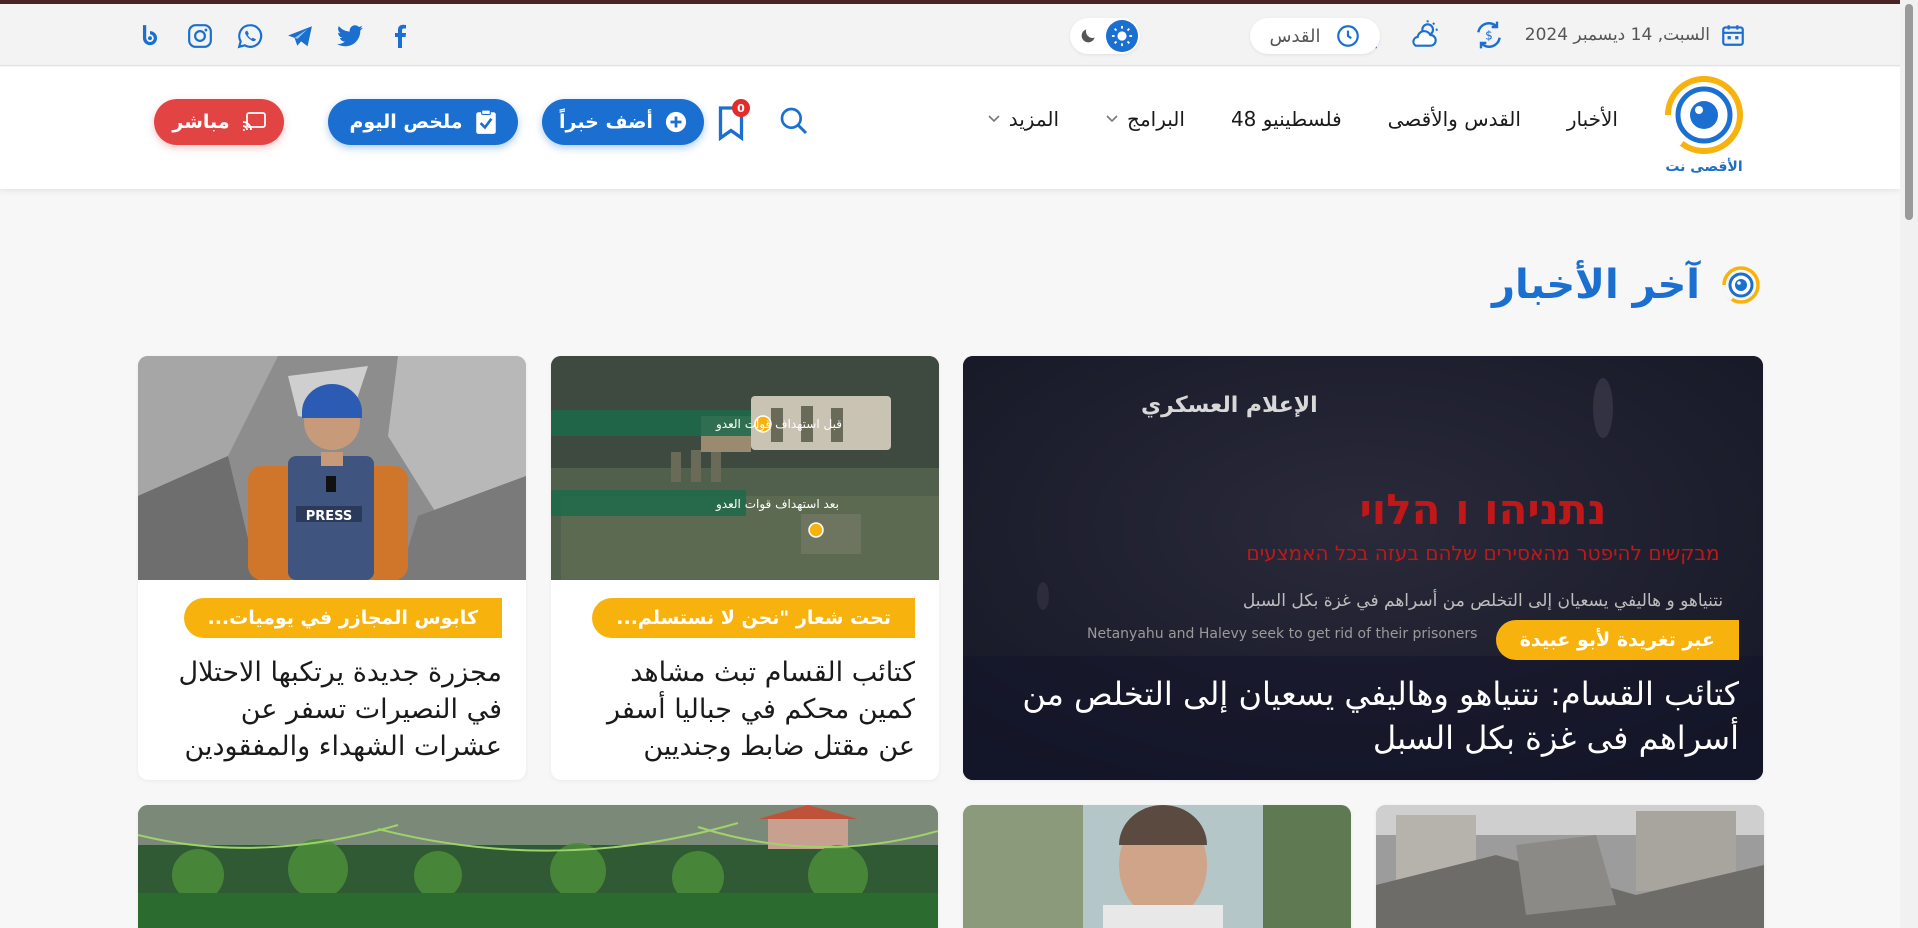  I want to click on scrollbar-thumb, so click(1909, 112).